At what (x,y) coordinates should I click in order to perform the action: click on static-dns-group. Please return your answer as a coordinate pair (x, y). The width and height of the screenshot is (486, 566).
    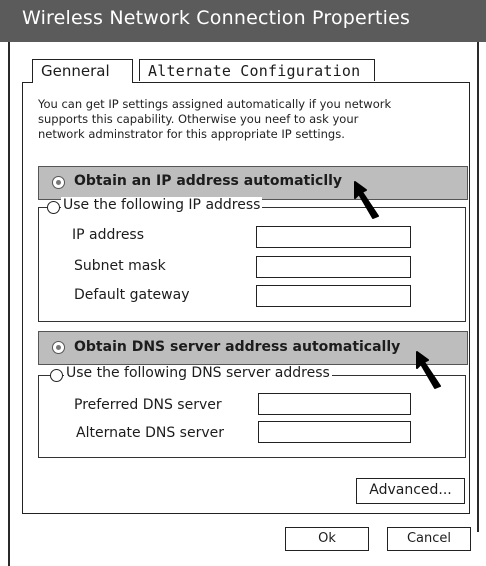
    Looking at the image, I should click on (252, 416).